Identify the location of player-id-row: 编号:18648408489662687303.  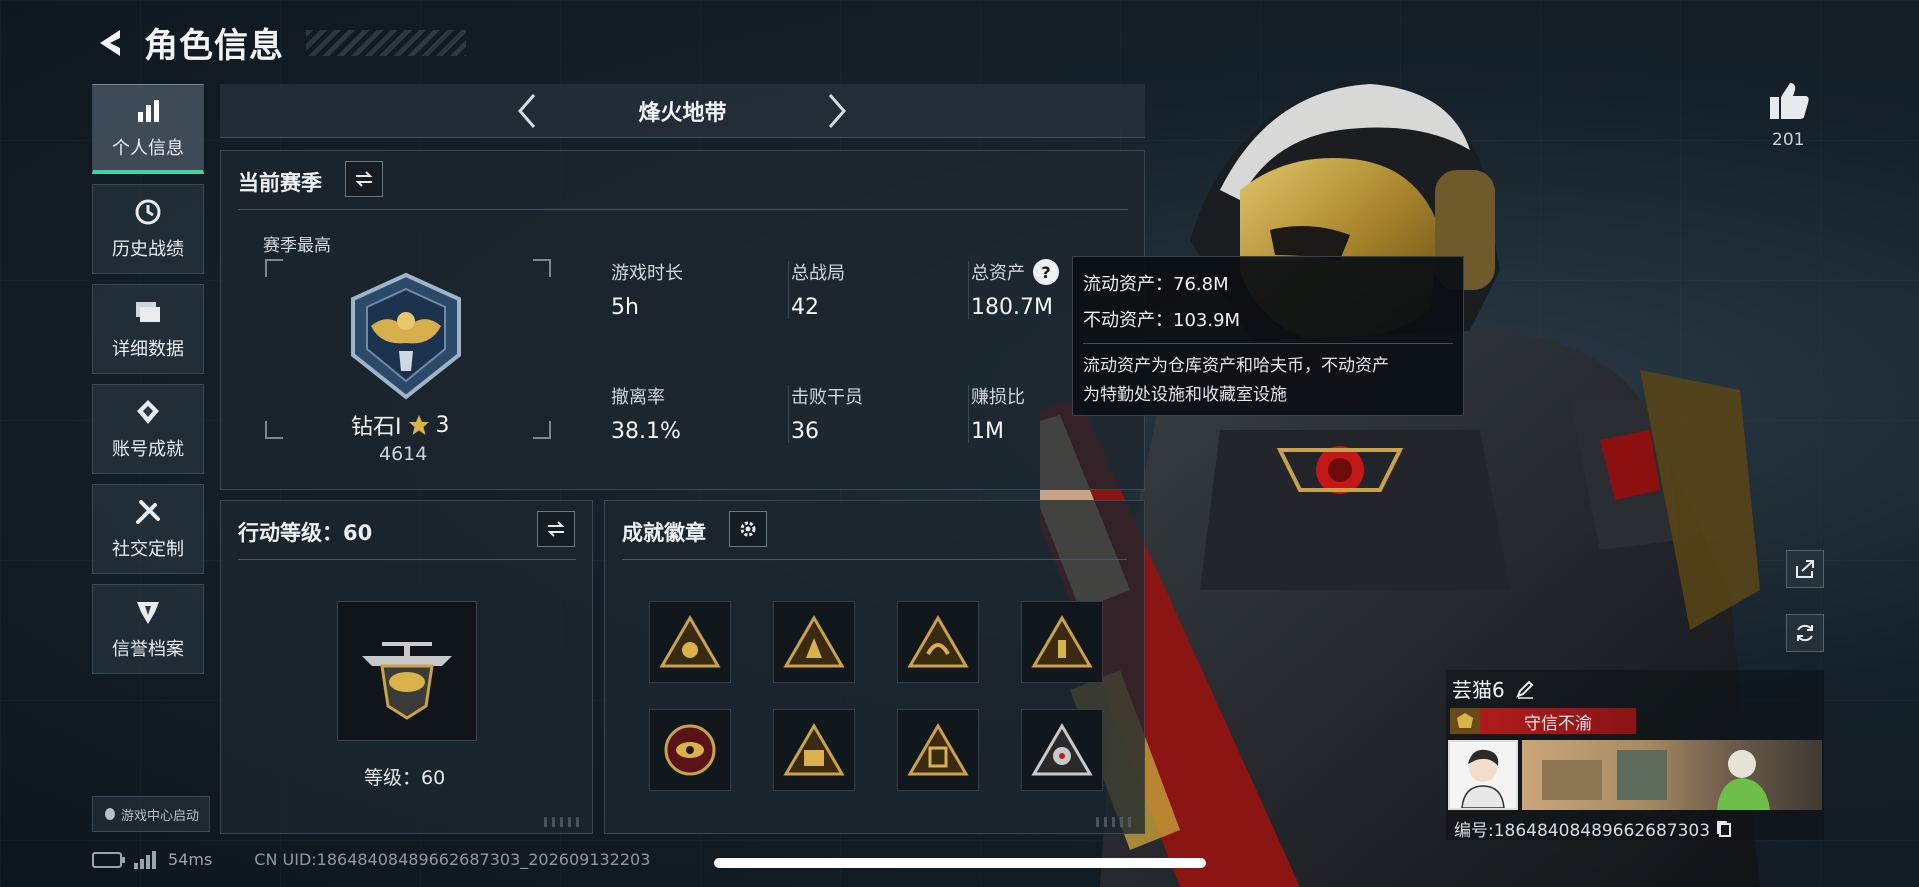
(1593, 828).